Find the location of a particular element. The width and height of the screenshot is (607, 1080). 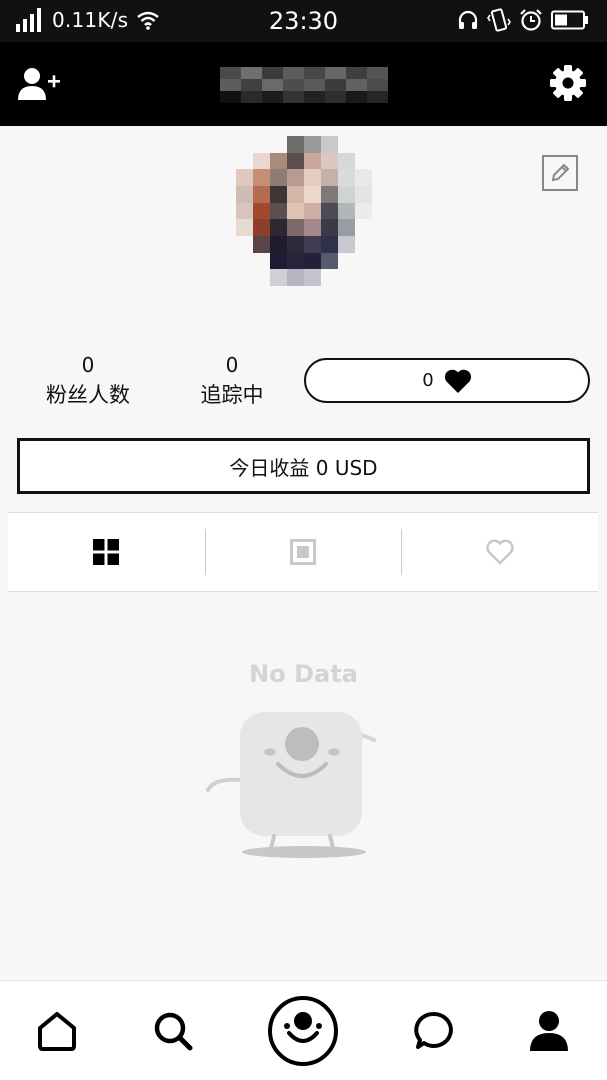

headphones-icon is located at coordinates (468, 19).